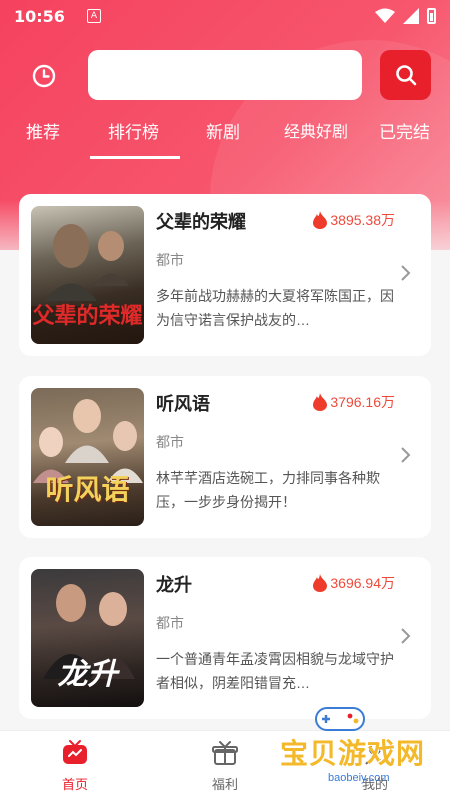  I want to click on poster-title: 听风语, so click(87, 489).